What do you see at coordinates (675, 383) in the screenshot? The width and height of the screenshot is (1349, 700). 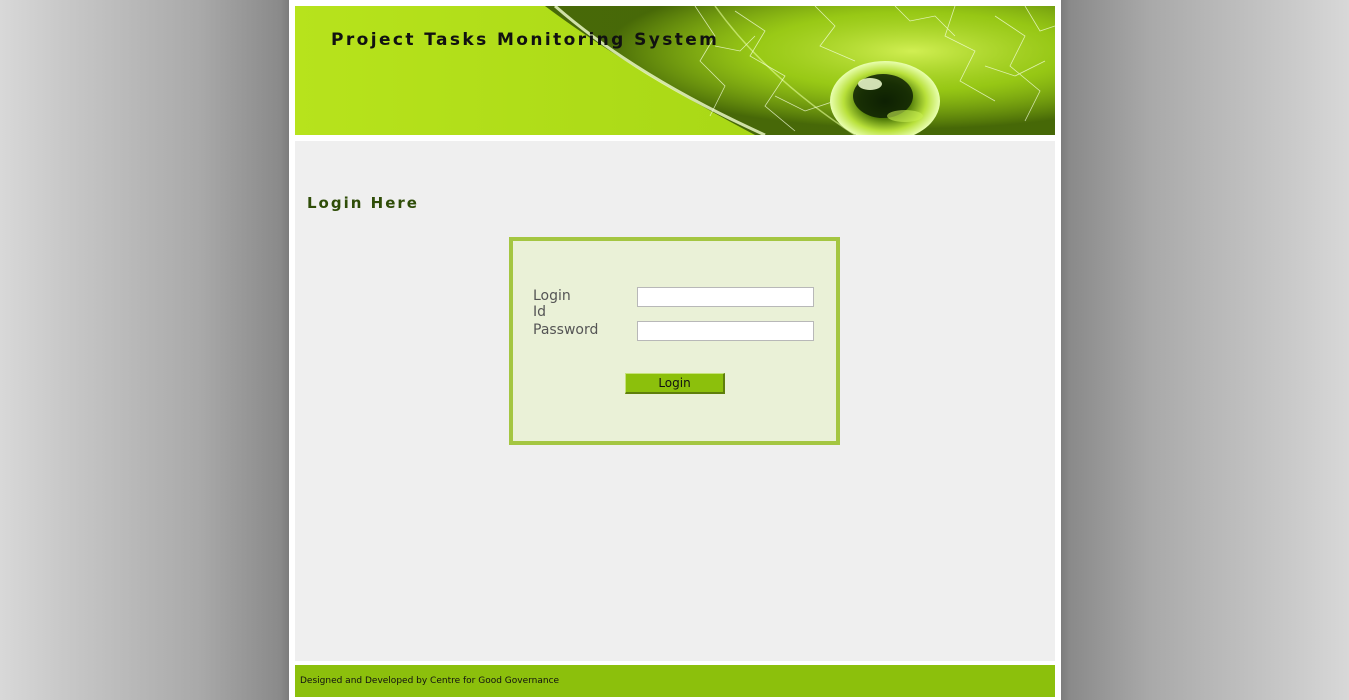 I see `login-button: Login` at bounding box center [675, 383].